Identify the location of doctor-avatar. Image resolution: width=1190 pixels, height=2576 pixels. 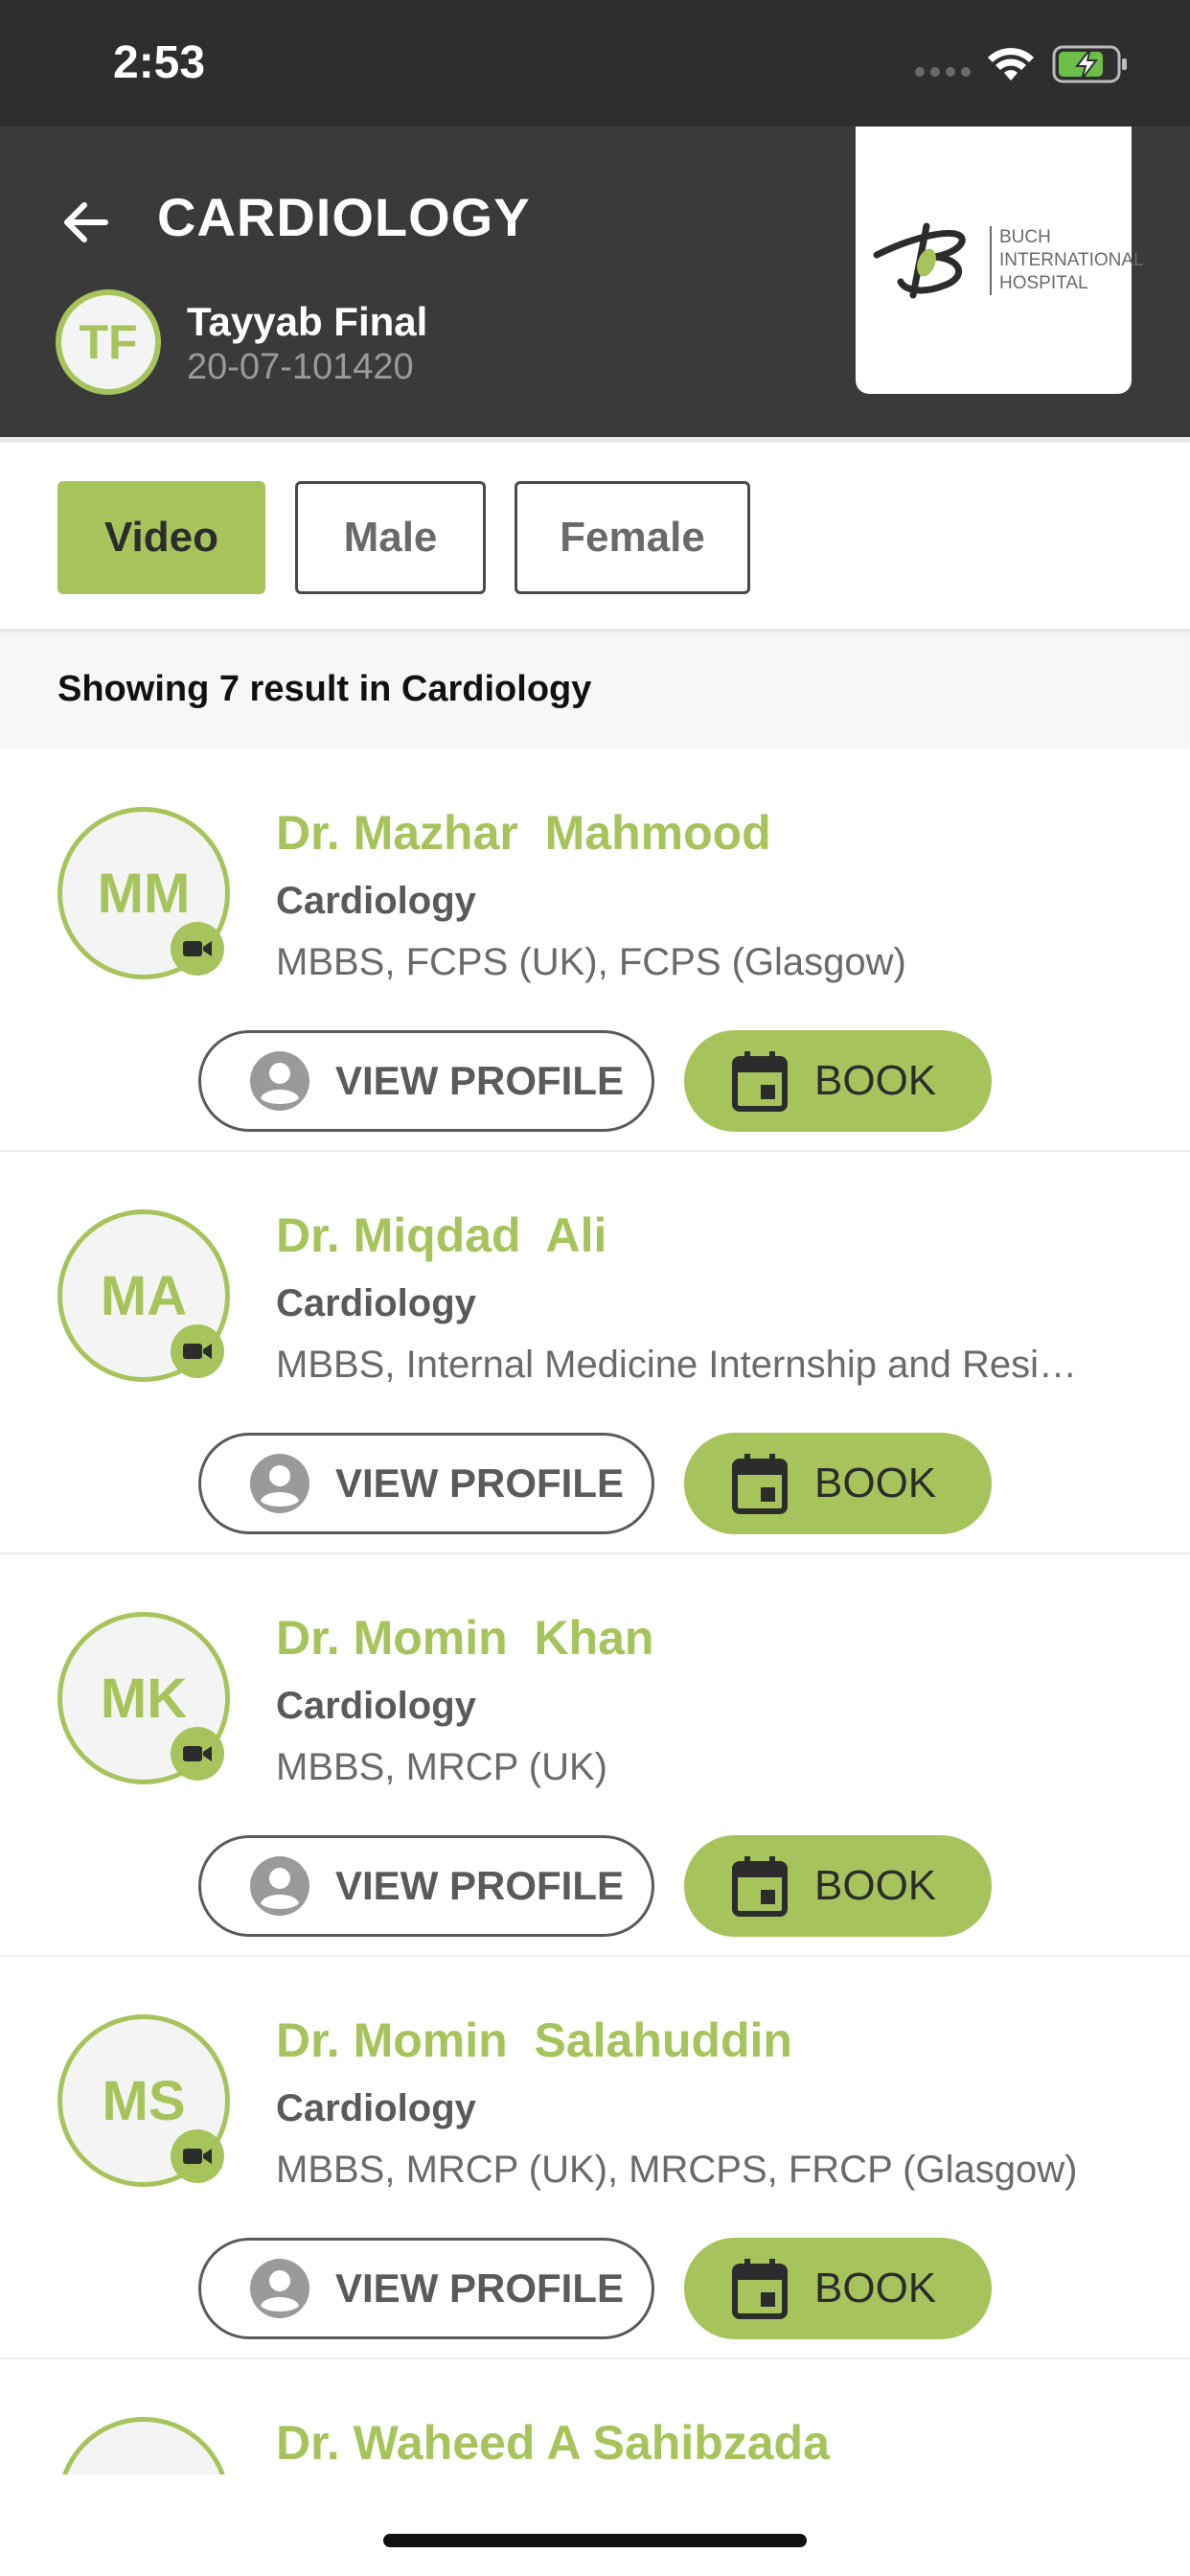
(144, 2445).